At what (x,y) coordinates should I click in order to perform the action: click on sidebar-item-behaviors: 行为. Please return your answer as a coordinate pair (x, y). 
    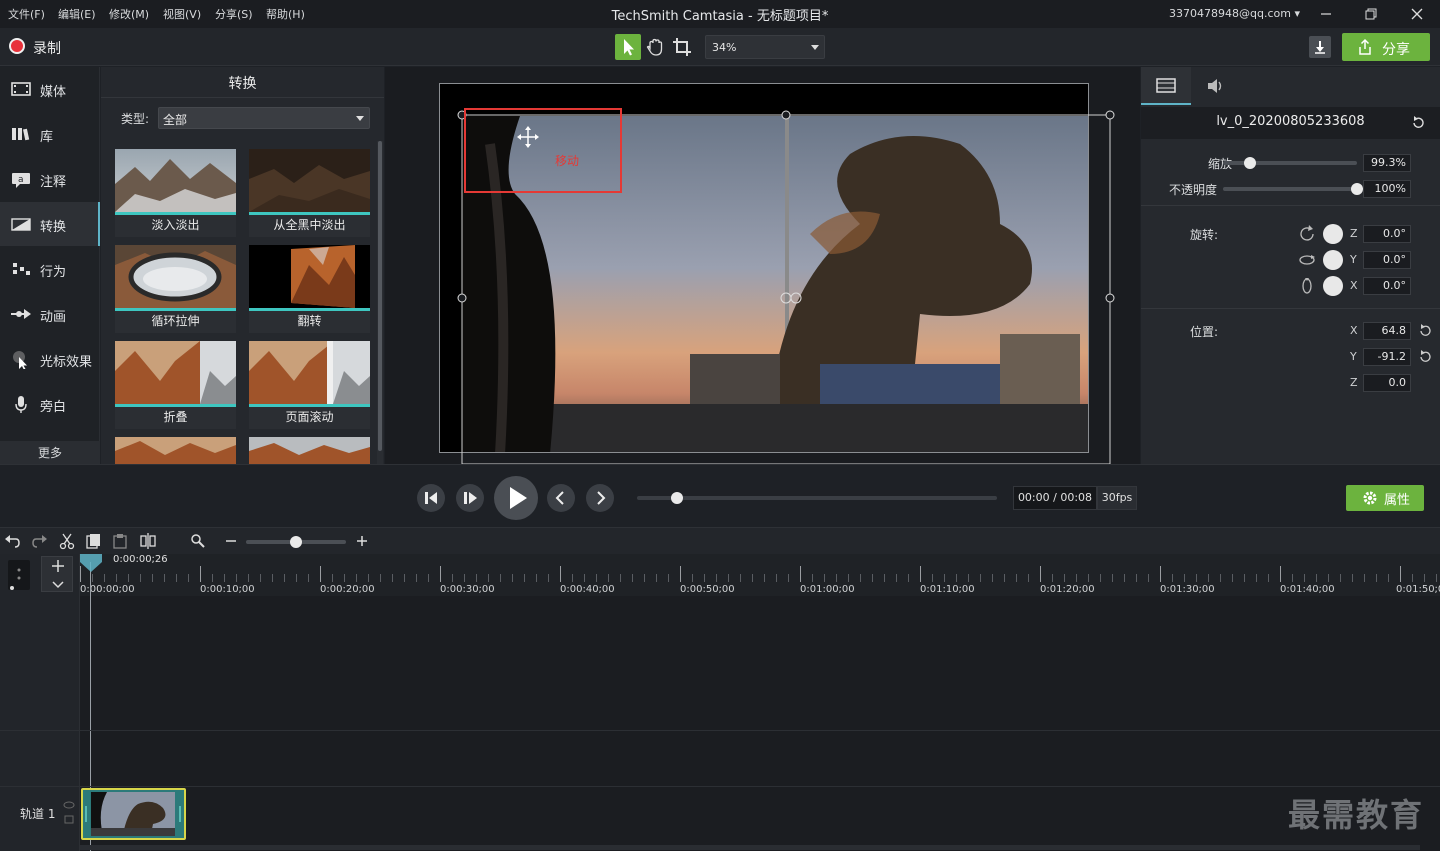
    Looking at the image, I should click on (50, 269).